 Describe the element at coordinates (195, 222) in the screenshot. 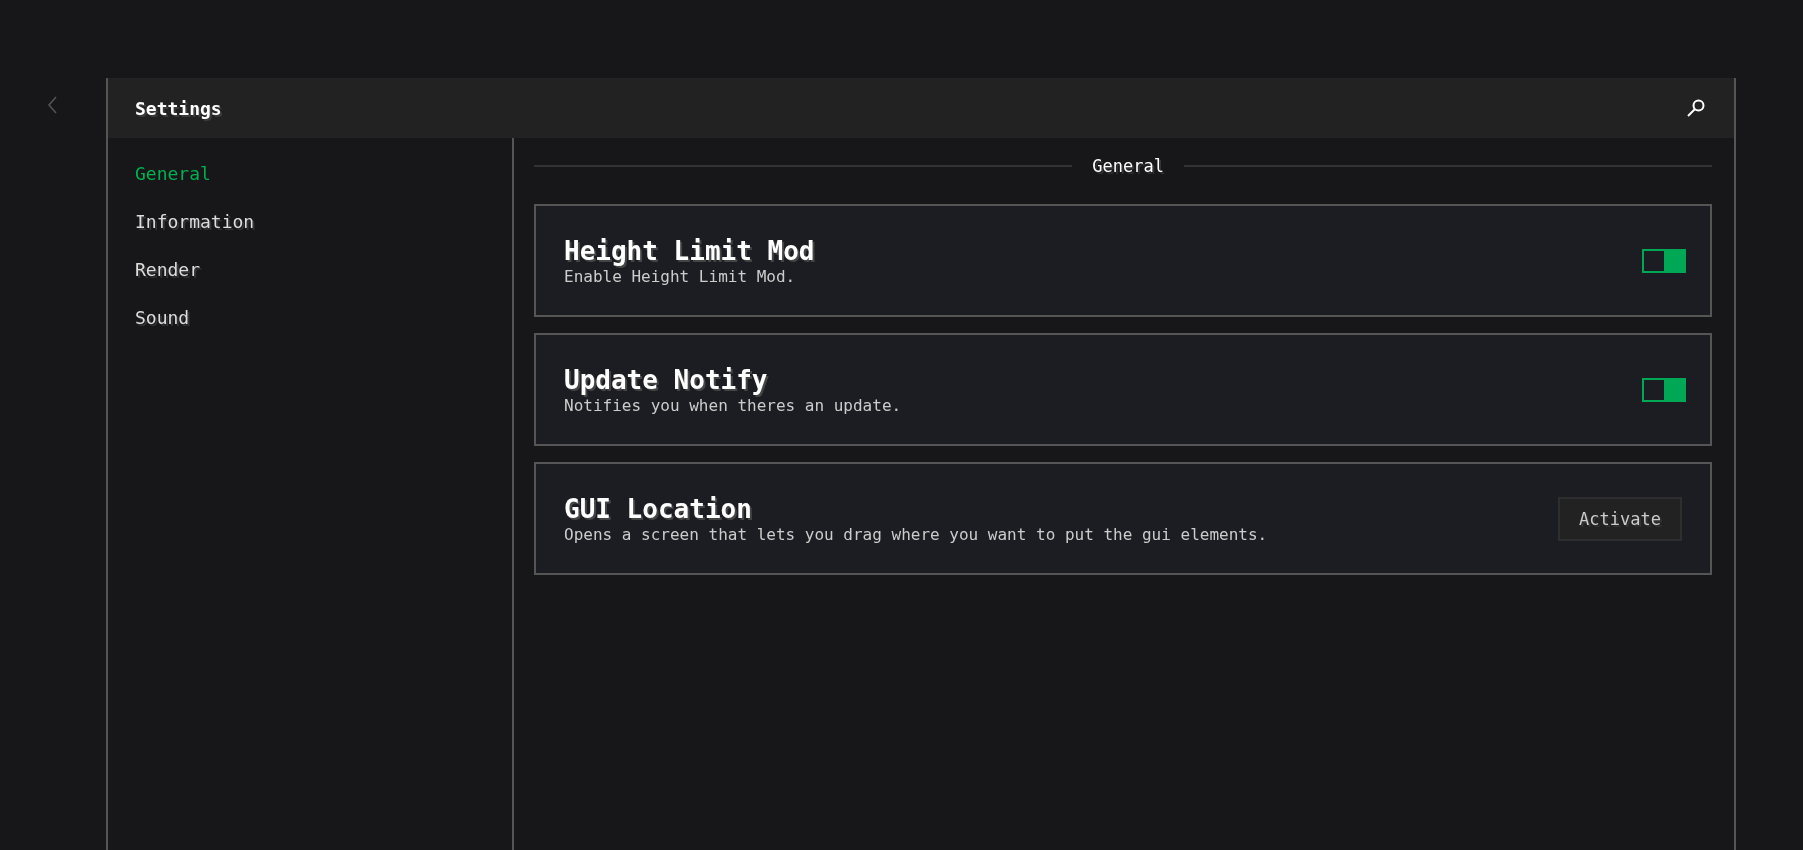

I see `sidebar-item: Information` at that location.